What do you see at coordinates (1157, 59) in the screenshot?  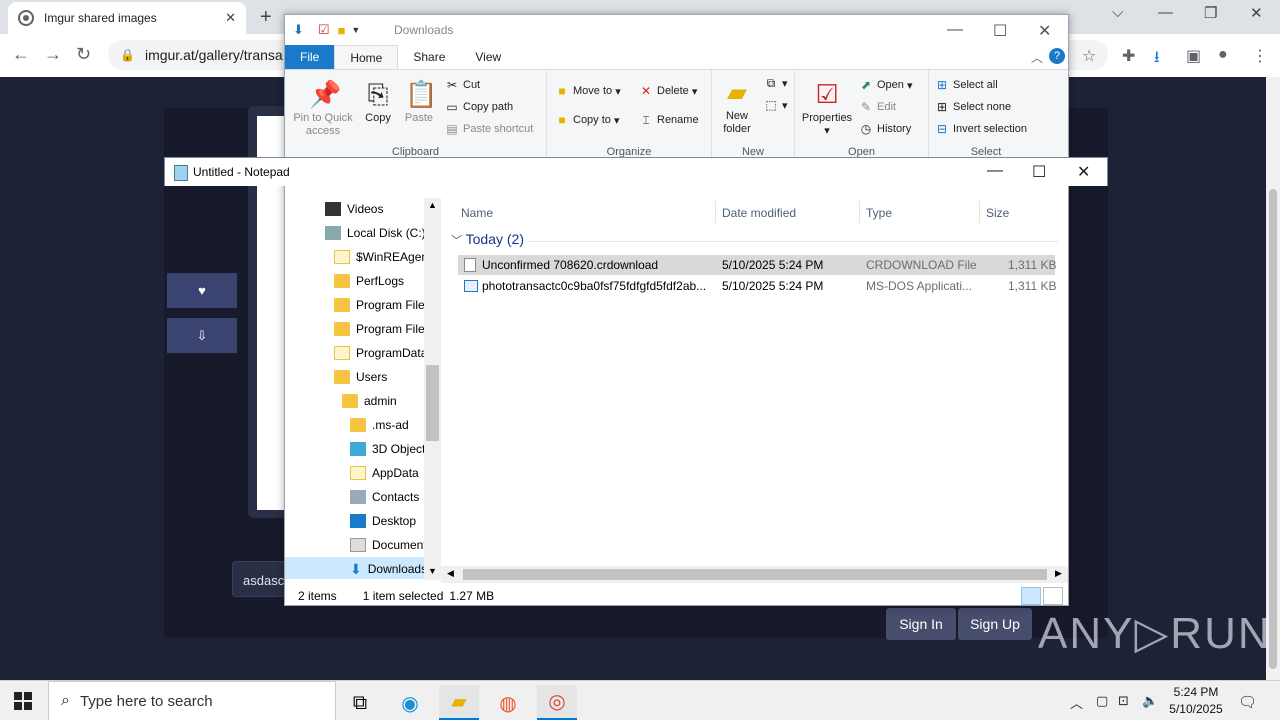 I see `download-icon: ⭳` at bounding box center [1157, 59].